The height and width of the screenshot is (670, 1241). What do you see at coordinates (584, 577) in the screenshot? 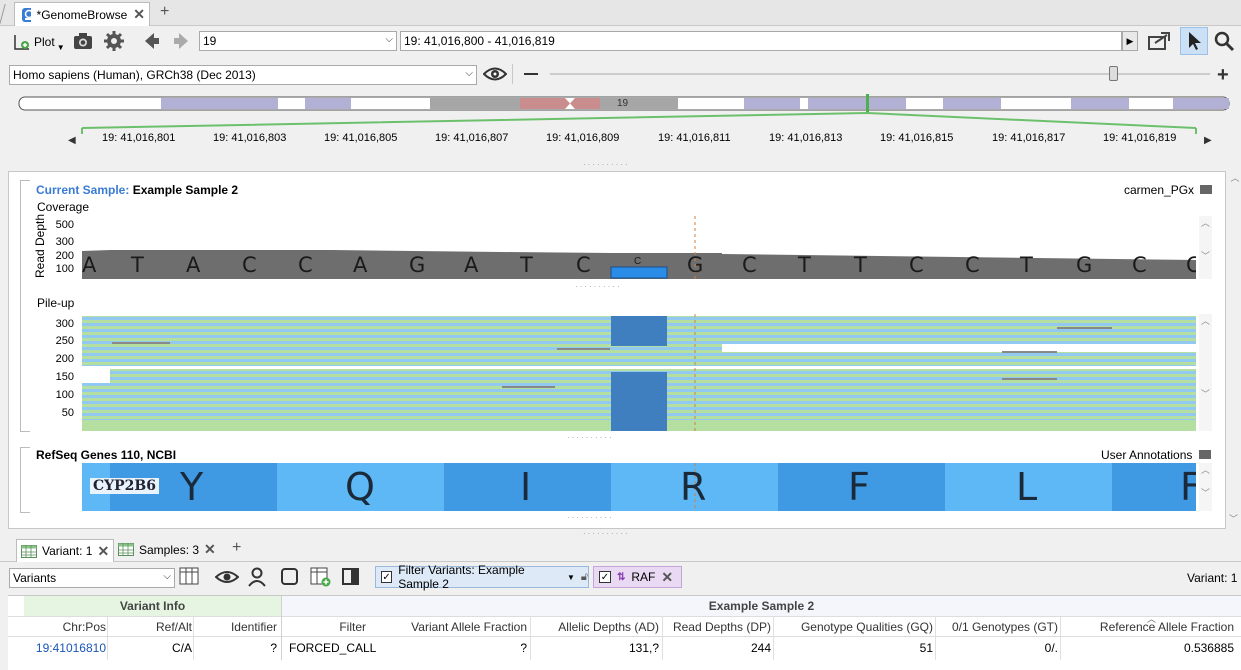
I see `unlock-icon: 🔓︎` at bounding box center [584, 577].